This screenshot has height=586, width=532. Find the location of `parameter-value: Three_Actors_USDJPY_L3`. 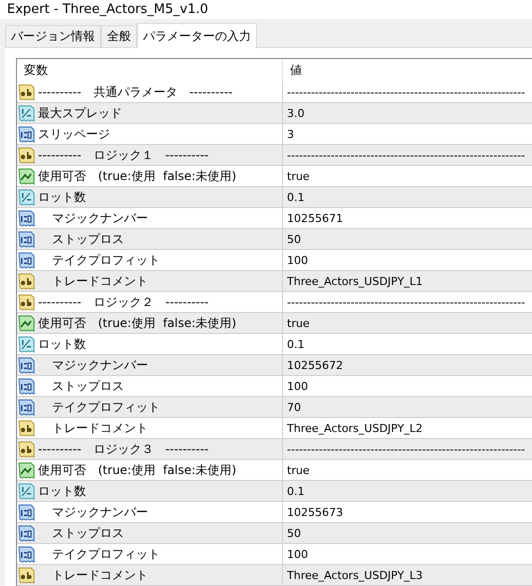

parameter-value: Three_Actors_USDJPY_L3 is located at coordinates (407, 575).